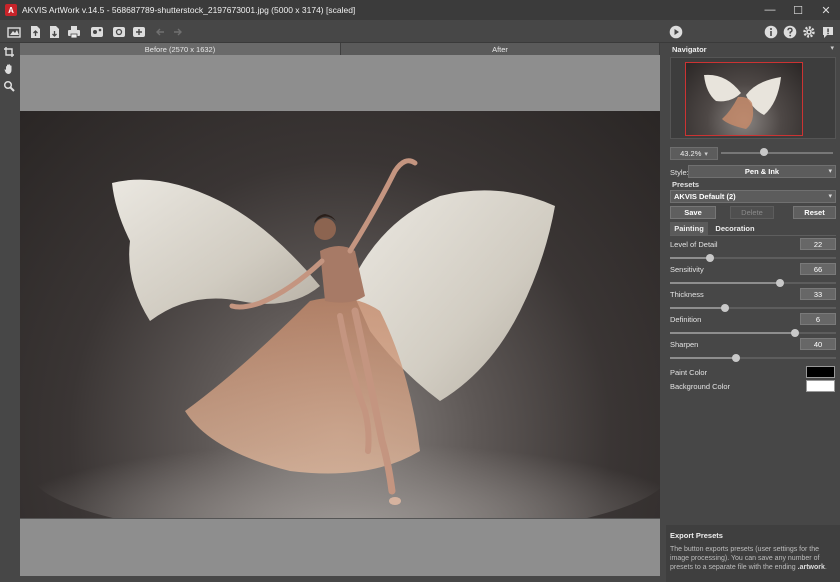 This screenshot has width=840, height=582. I want to click on param-value-input: 66, so click(818, 269).